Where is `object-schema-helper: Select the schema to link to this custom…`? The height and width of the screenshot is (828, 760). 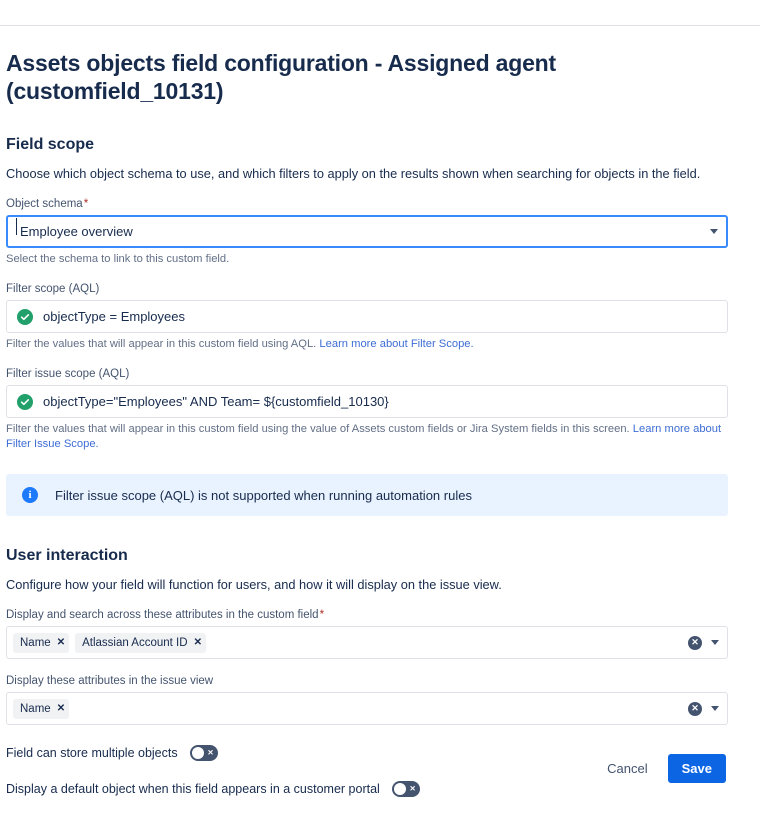
object-schema-helper: Select the schema to link to this custom… is located at coordinates (118, 259).